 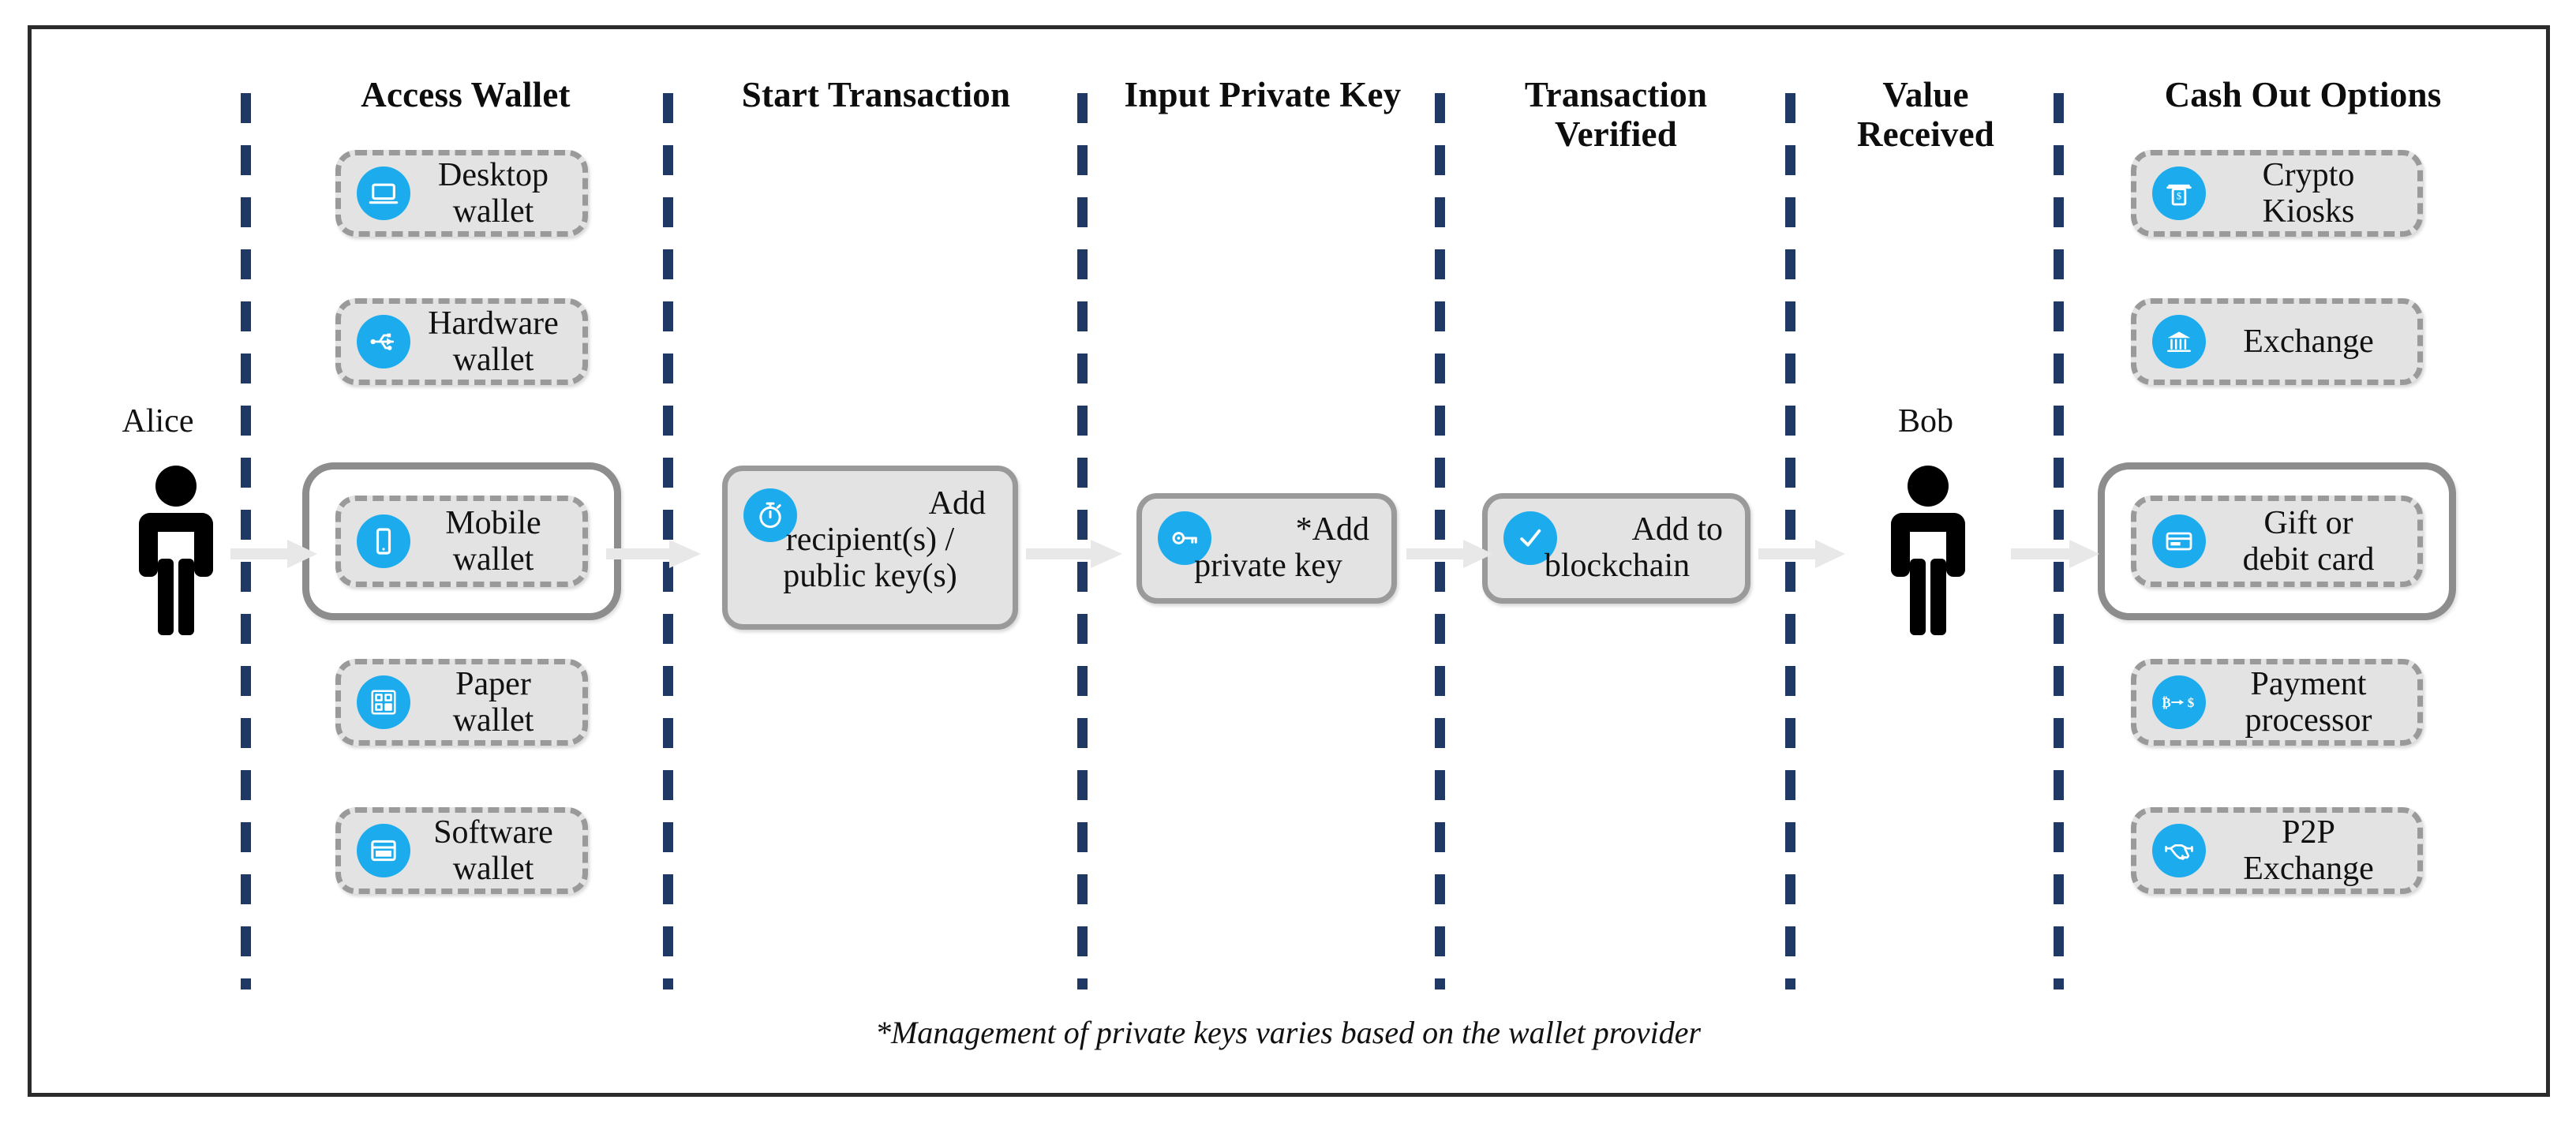 I want to click on usb-icon, so click(x=383, y=341).